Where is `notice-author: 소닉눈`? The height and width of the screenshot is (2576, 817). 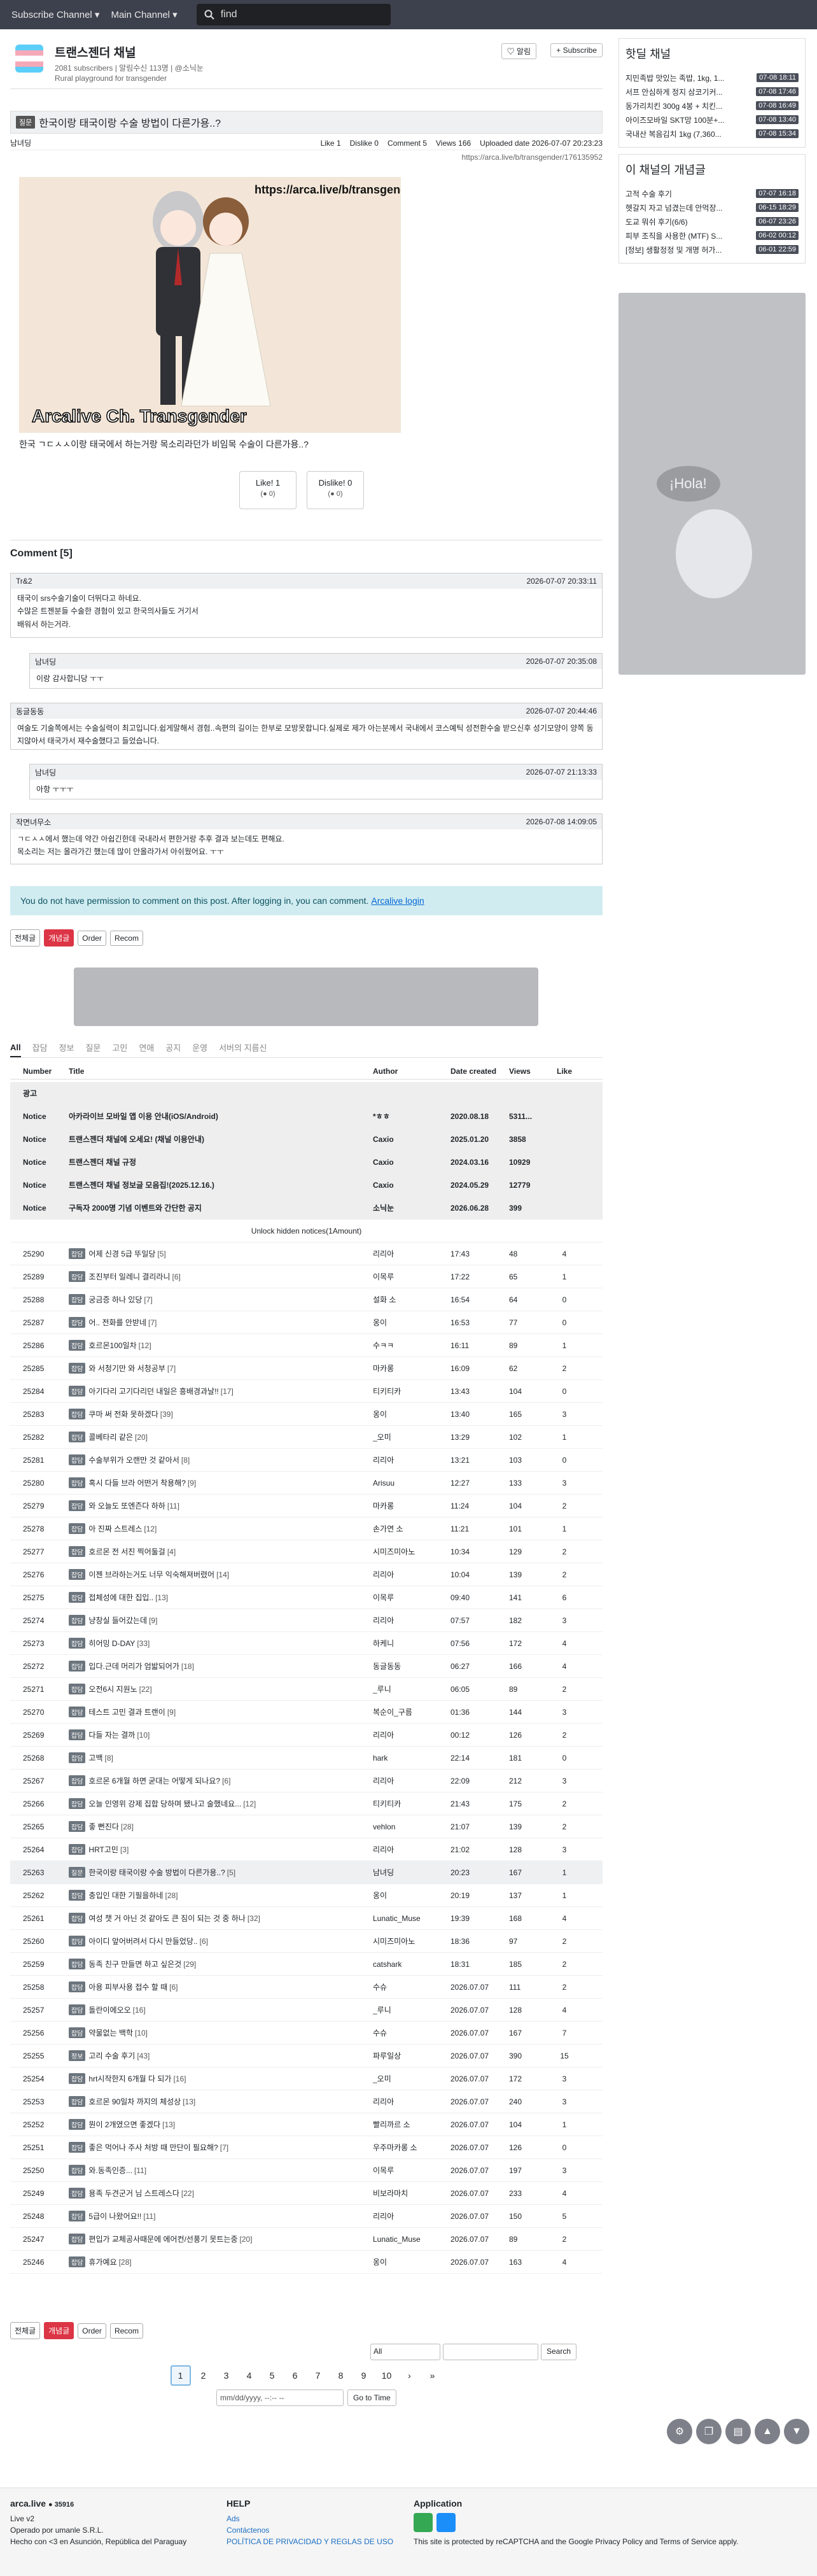
notice-author: 소닉눈 is located at coordinates (412, 1207).